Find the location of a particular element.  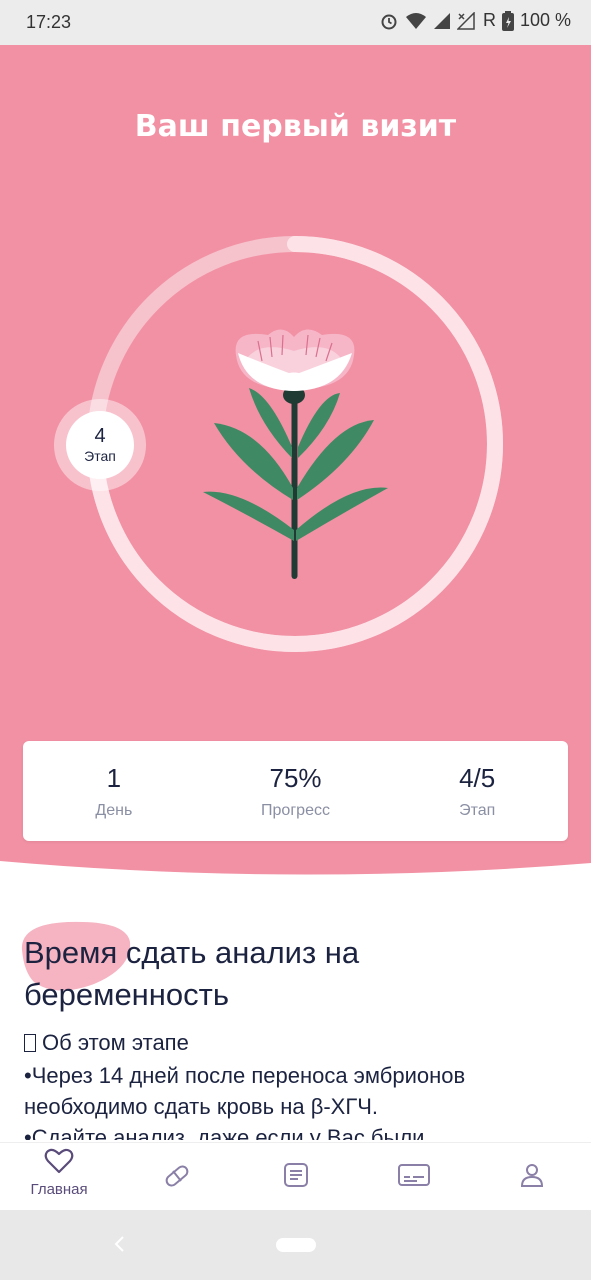

stat-stage-label: Этап is located at coordinates (477, 810).